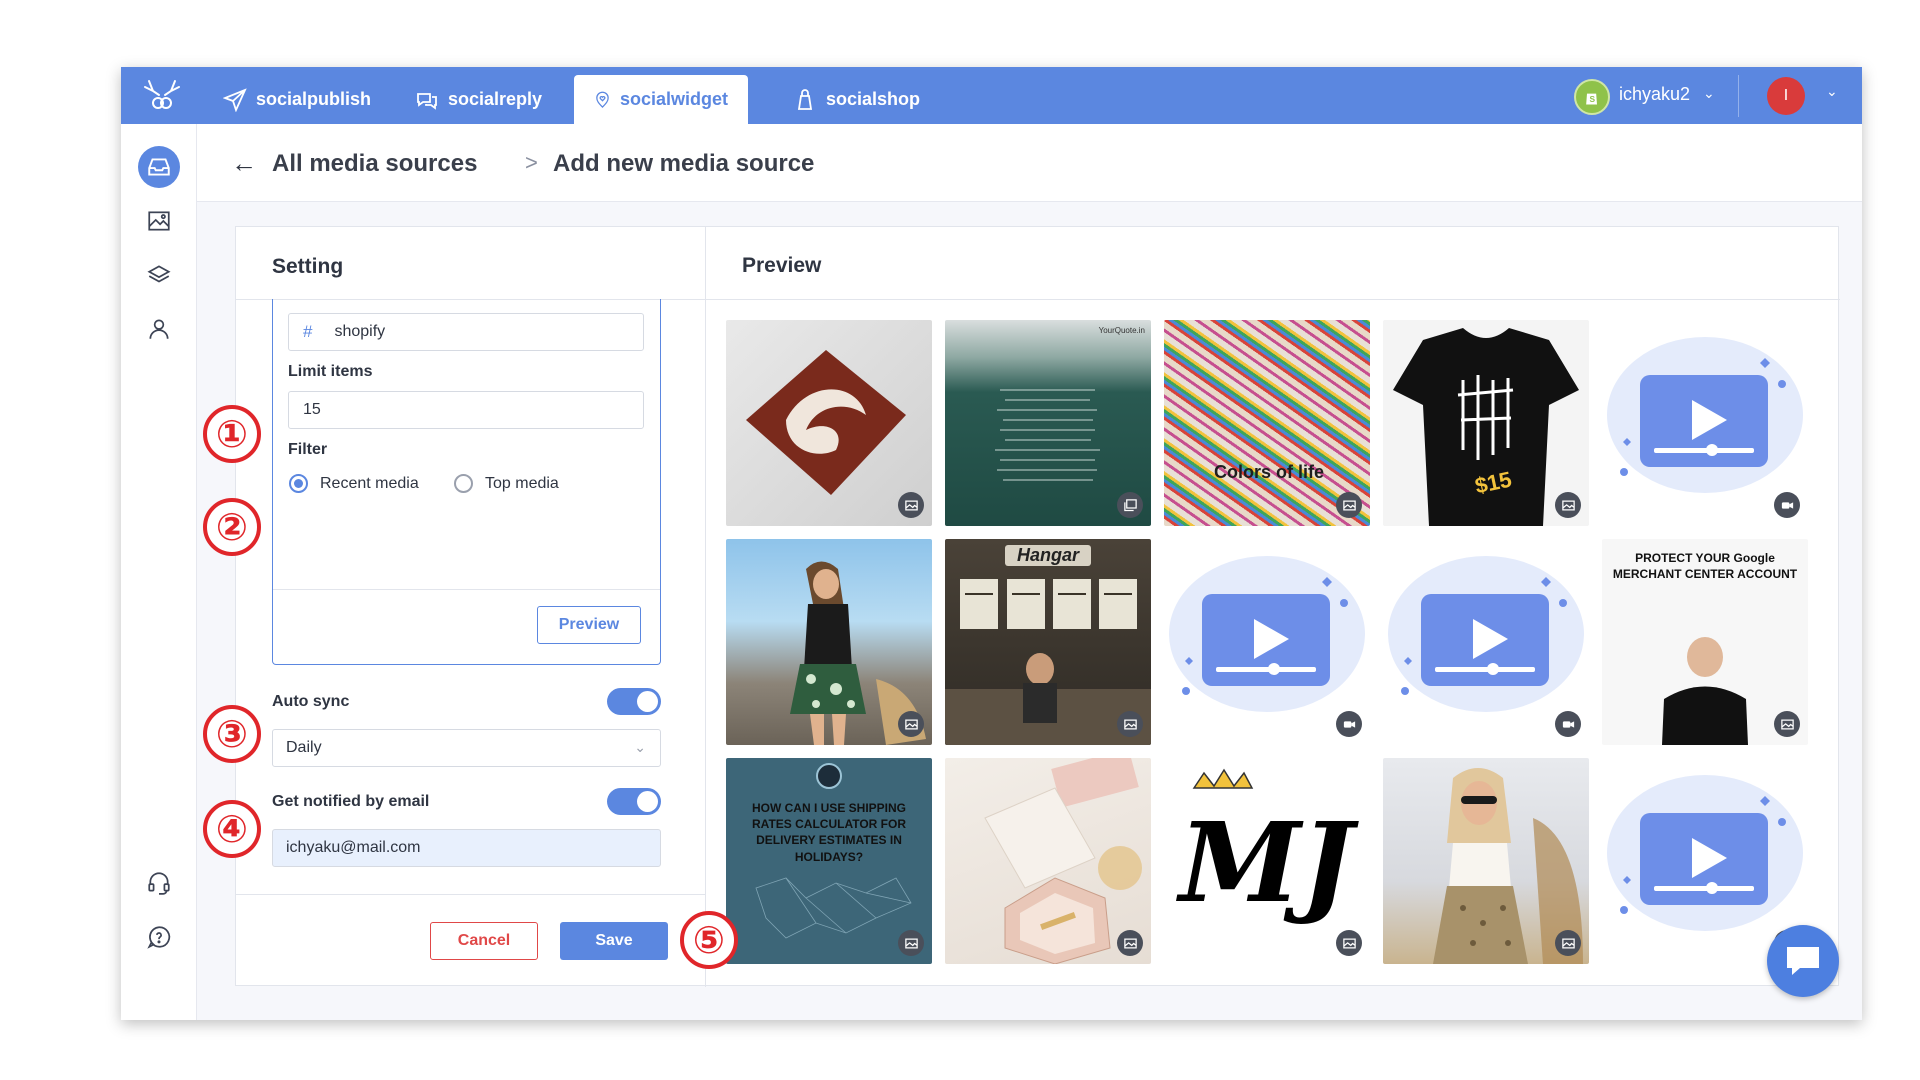  I want to click on auto-sync-toggle, so click(634, 701).